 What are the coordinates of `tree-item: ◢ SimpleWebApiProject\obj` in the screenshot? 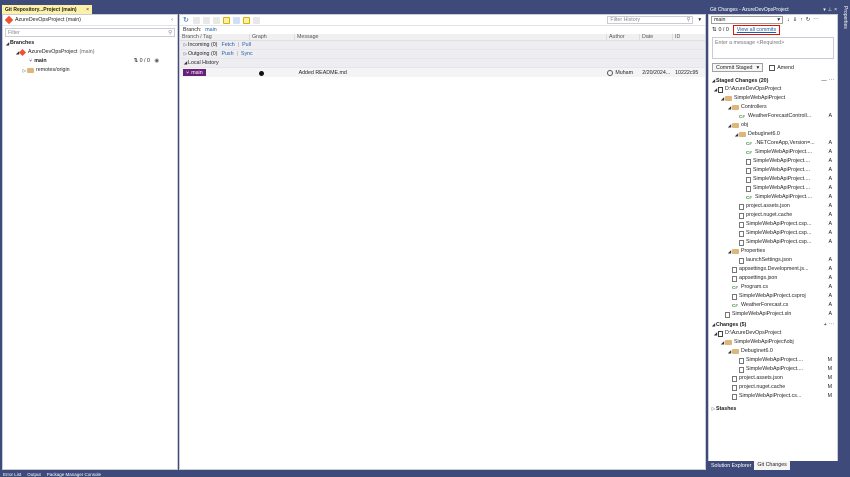 It's located at (773, 342).